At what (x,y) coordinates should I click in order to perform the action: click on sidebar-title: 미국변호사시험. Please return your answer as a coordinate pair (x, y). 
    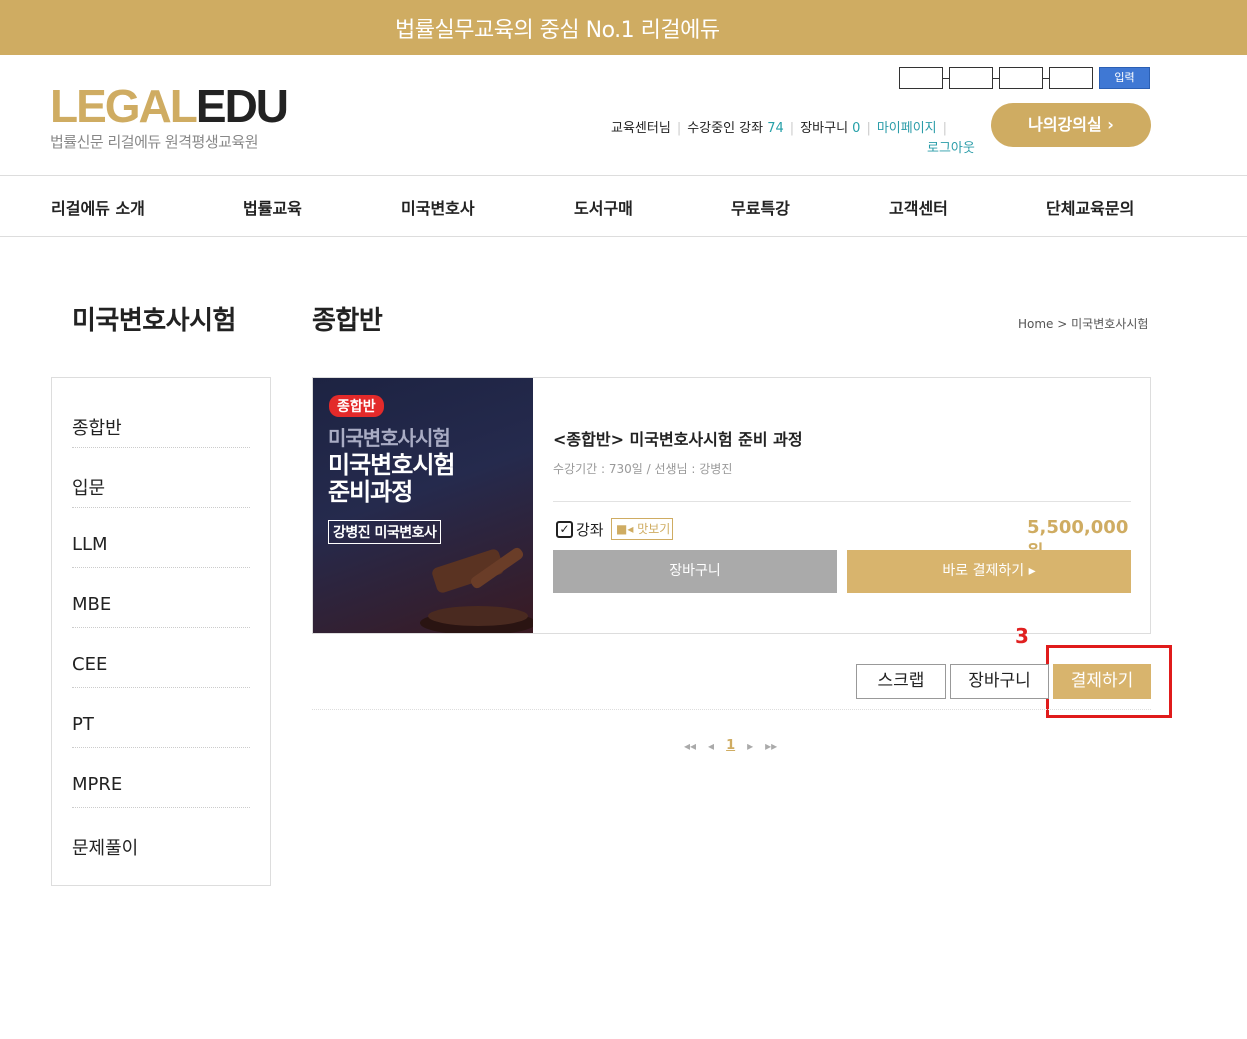
    Looking at the image, I should click on (154, 321).